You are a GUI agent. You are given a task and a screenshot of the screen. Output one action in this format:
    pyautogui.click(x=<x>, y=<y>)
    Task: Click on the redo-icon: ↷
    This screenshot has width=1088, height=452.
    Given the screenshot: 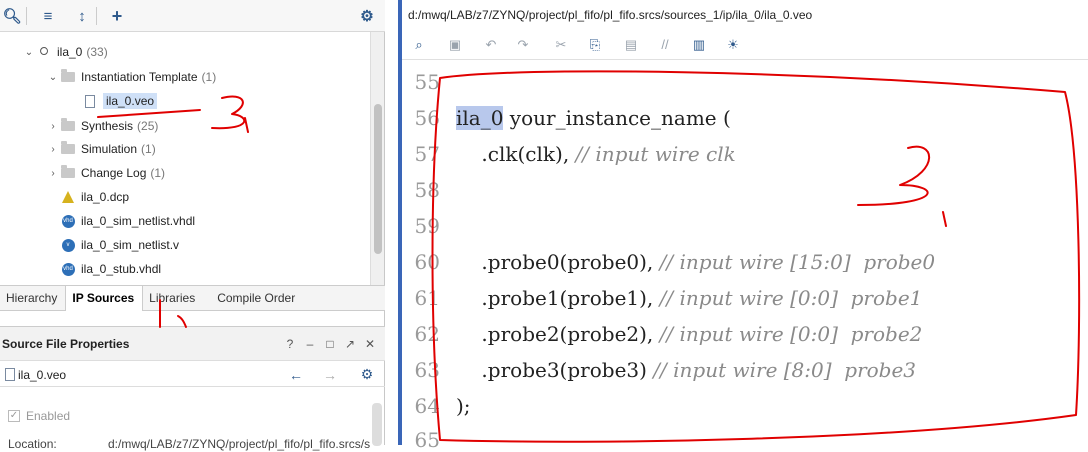 What is the action you would take?
    pyautogui.click(x=523, y=46)
    